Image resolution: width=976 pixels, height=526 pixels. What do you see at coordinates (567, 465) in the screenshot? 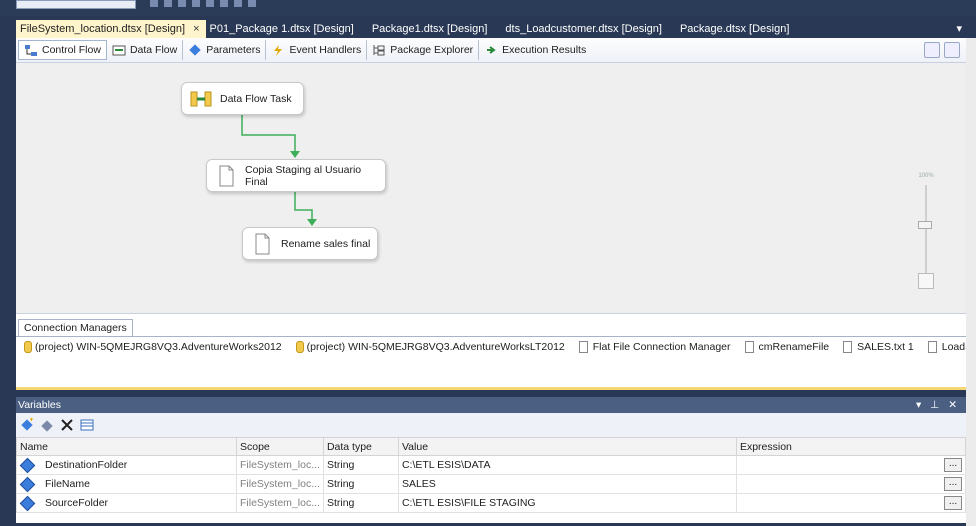
I see `variable-value: C:\ETL ESIS\DATA` at bounding box center [567, 465].